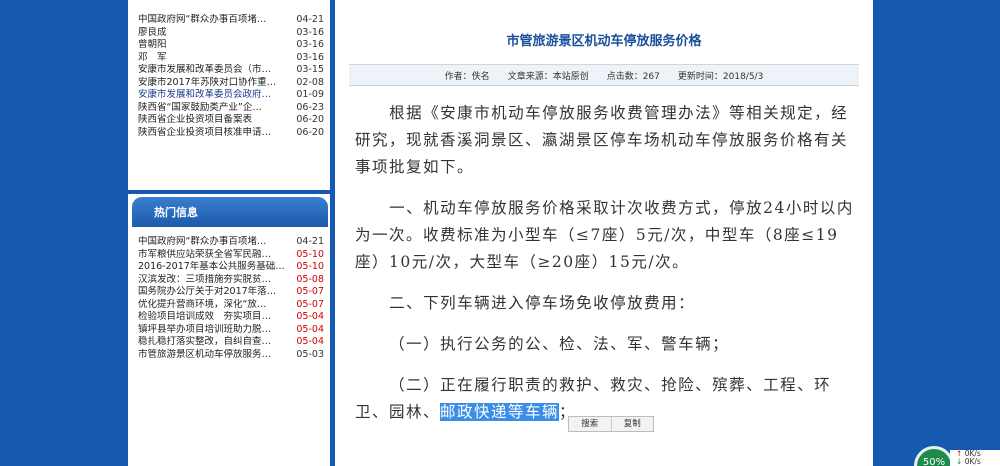  What do you see at coordinates (213, 120) in the screenshot?
I see `list-item-title: 陕西省企业投资项目备案表` at bounding box center [213, 120].